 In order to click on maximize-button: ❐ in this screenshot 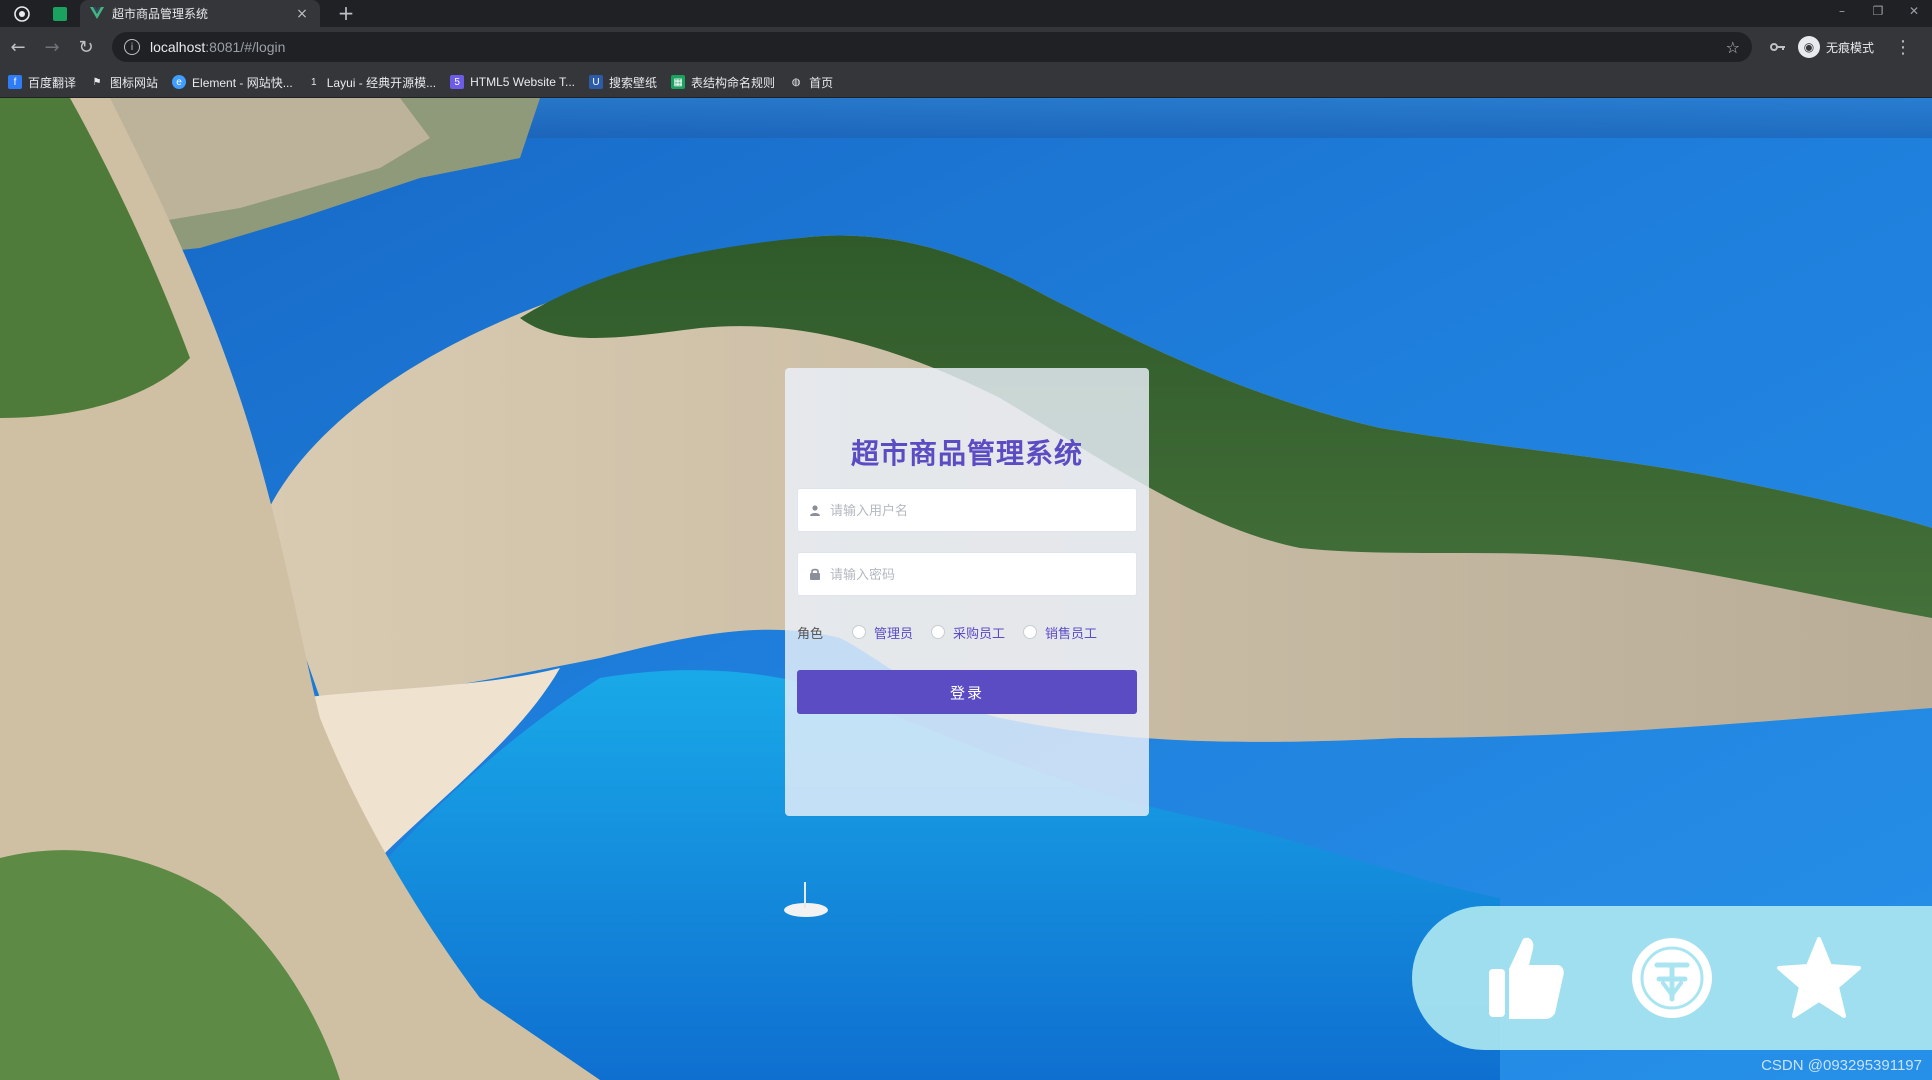, I will do `click(1878, 11)`.